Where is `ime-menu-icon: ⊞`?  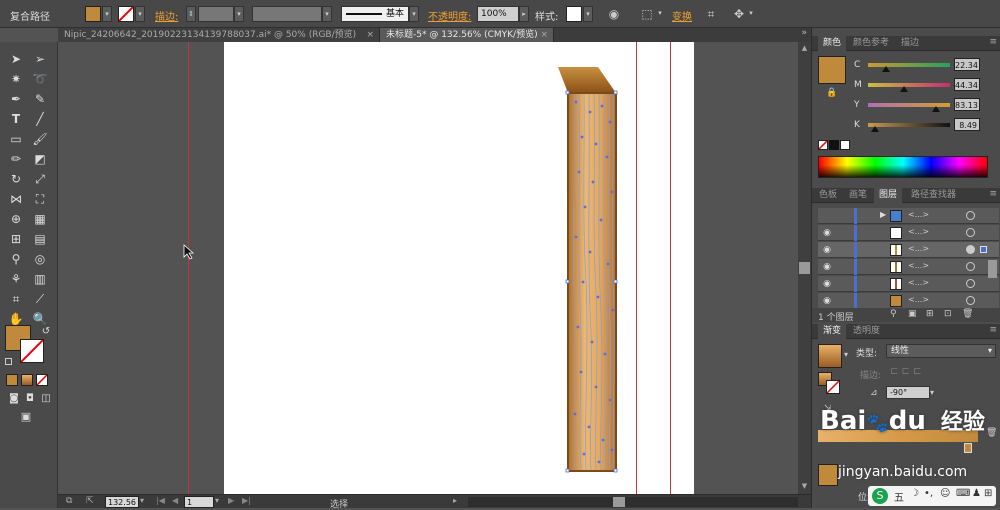
ime-menu-icon: ⊞ is located at coordinates (988, 493).